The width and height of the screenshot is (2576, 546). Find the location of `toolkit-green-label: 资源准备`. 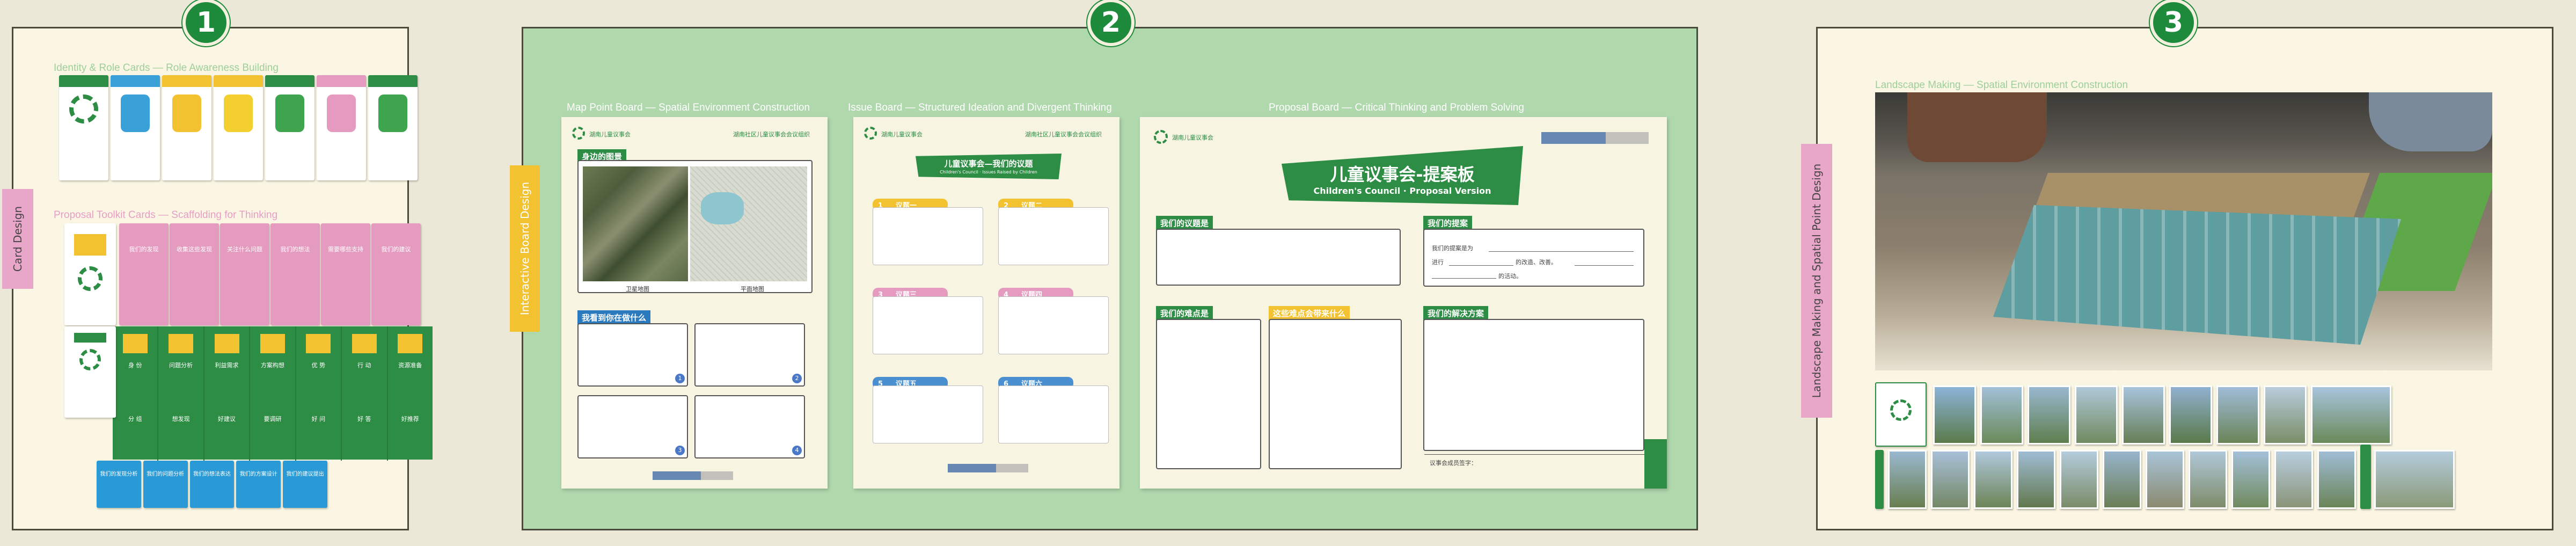

toolkit-green-label: 资源准备 is located at coordinates (410, 366).